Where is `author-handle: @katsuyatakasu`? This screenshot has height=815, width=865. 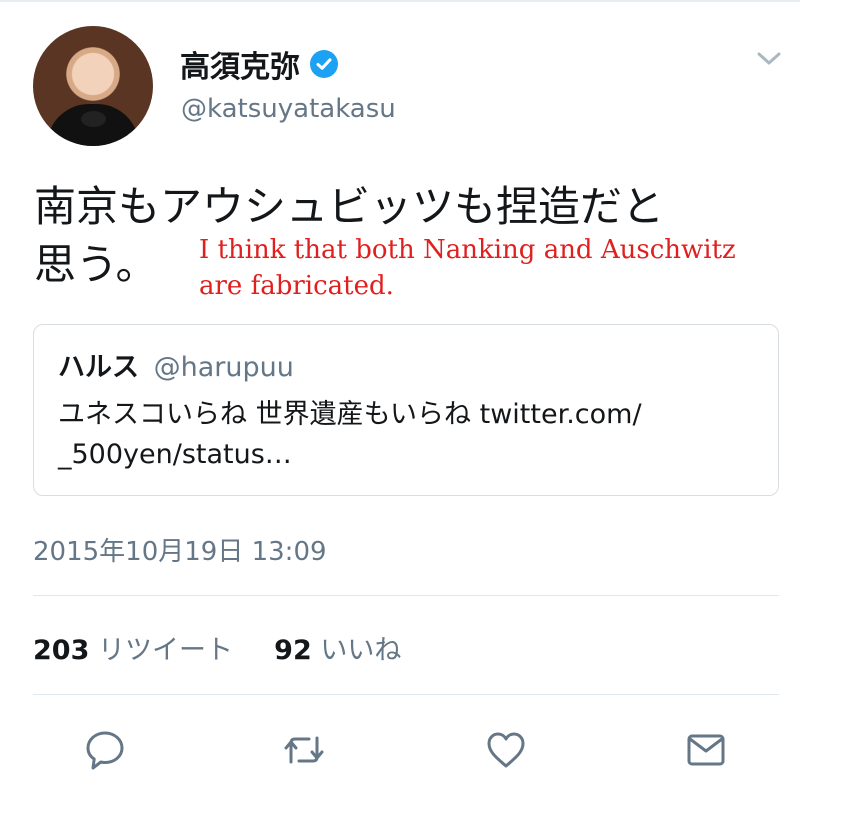
author-handle: @katsuyatakasu is located at coordinates (288, 109).